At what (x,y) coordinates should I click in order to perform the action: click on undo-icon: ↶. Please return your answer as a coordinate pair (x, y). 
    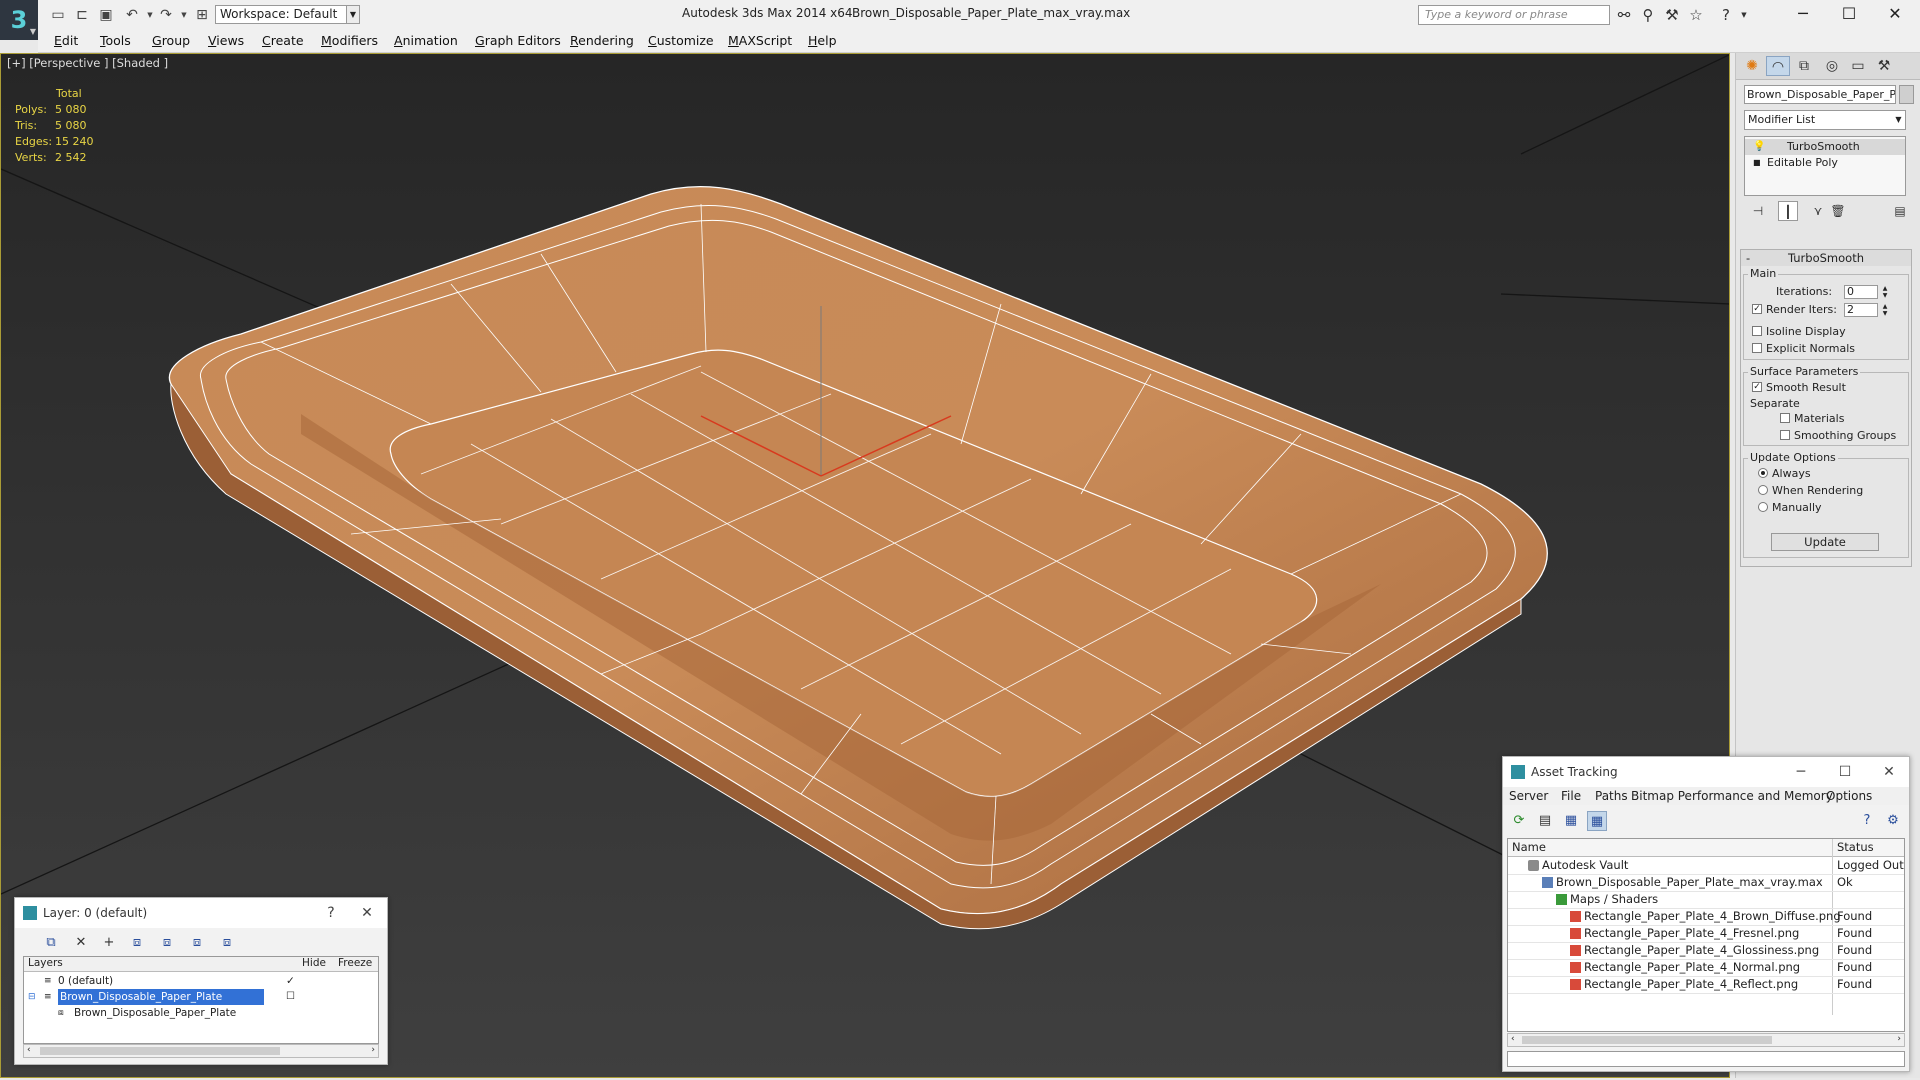
    Looking at the image, I should click on (132, 15).